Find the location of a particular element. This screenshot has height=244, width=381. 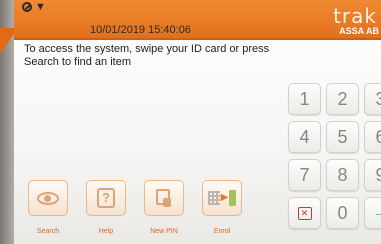

search-button: Search is located at coordinates (48, 207).